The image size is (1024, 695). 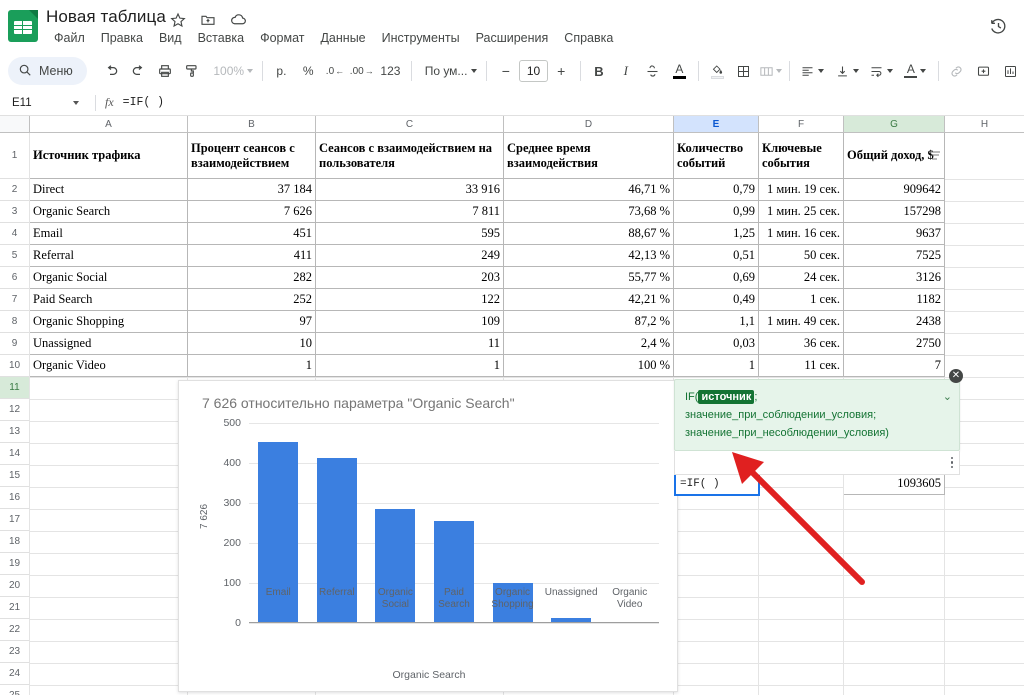 I want to click on table-header-cell: Ключевые события, so click(x=801, y=156).